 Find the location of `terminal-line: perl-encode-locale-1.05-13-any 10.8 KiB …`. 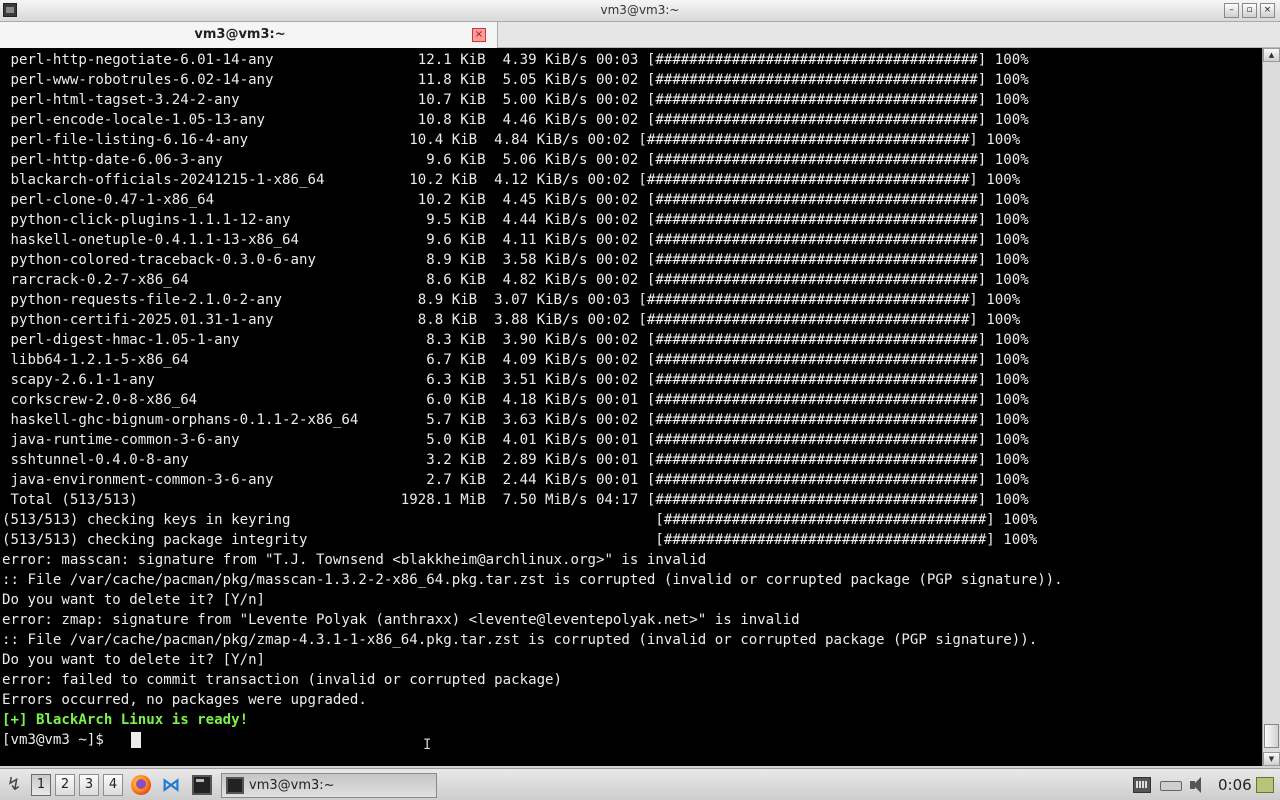

terminal-line: perl-encode-locale-1.05-13-any 10.8 KiB … is located at coordinates (515, 120).